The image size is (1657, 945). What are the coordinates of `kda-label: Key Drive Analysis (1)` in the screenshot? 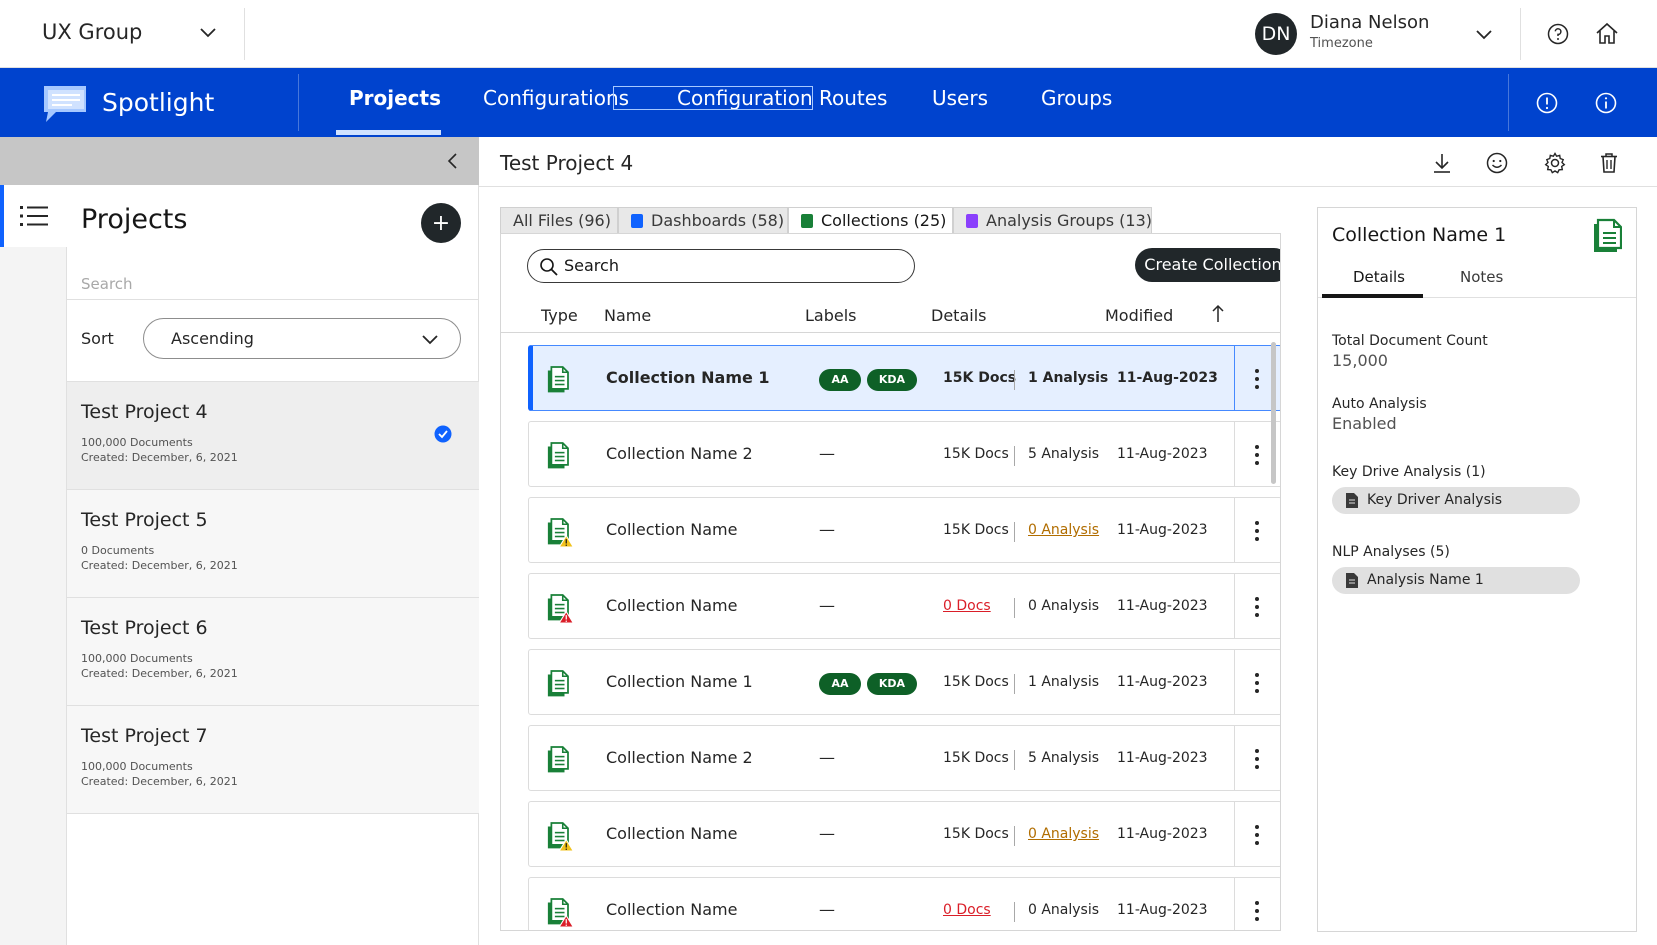 It's located at (1409, 472).